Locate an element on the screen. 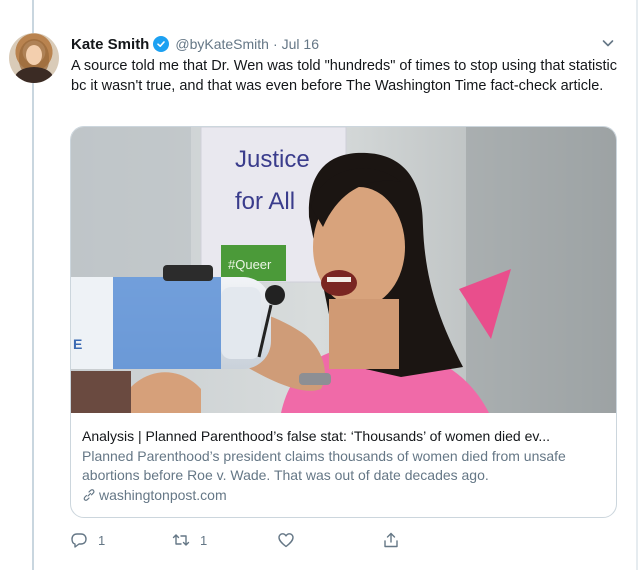 This screenshot has width=640, height=570. share-button is located at coordinates (391, 540).